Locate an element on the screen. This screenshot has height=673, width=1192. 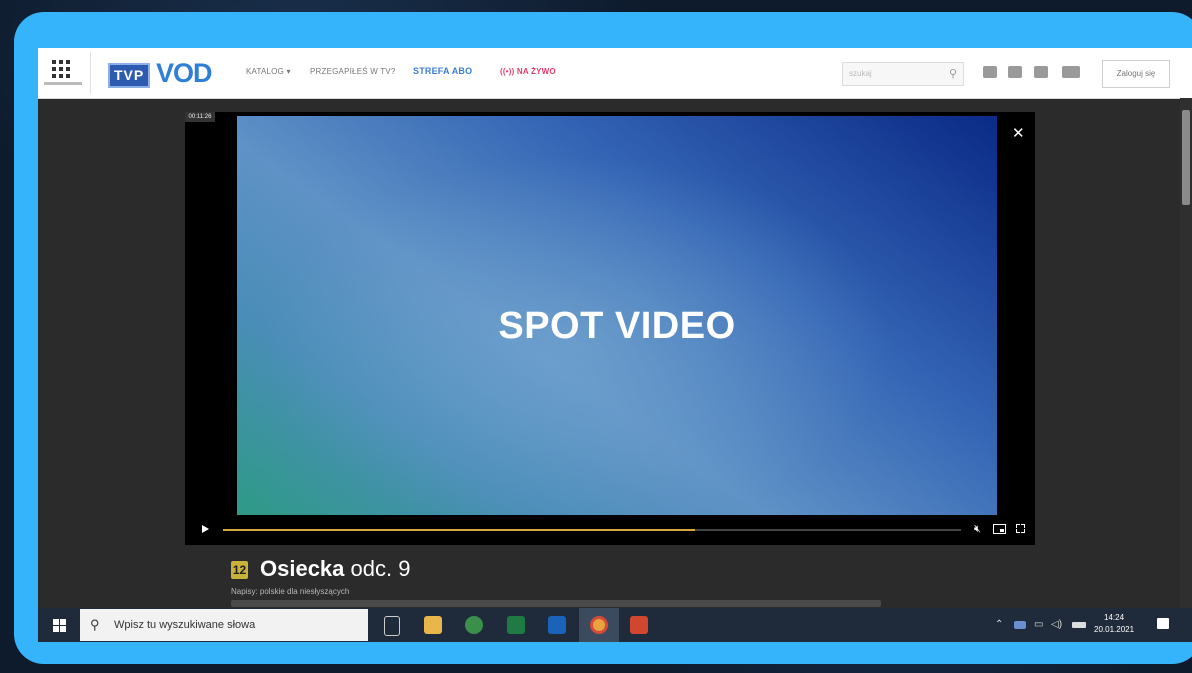
nav-catalog-label: KATALOG is located at coordinates (265, 71).